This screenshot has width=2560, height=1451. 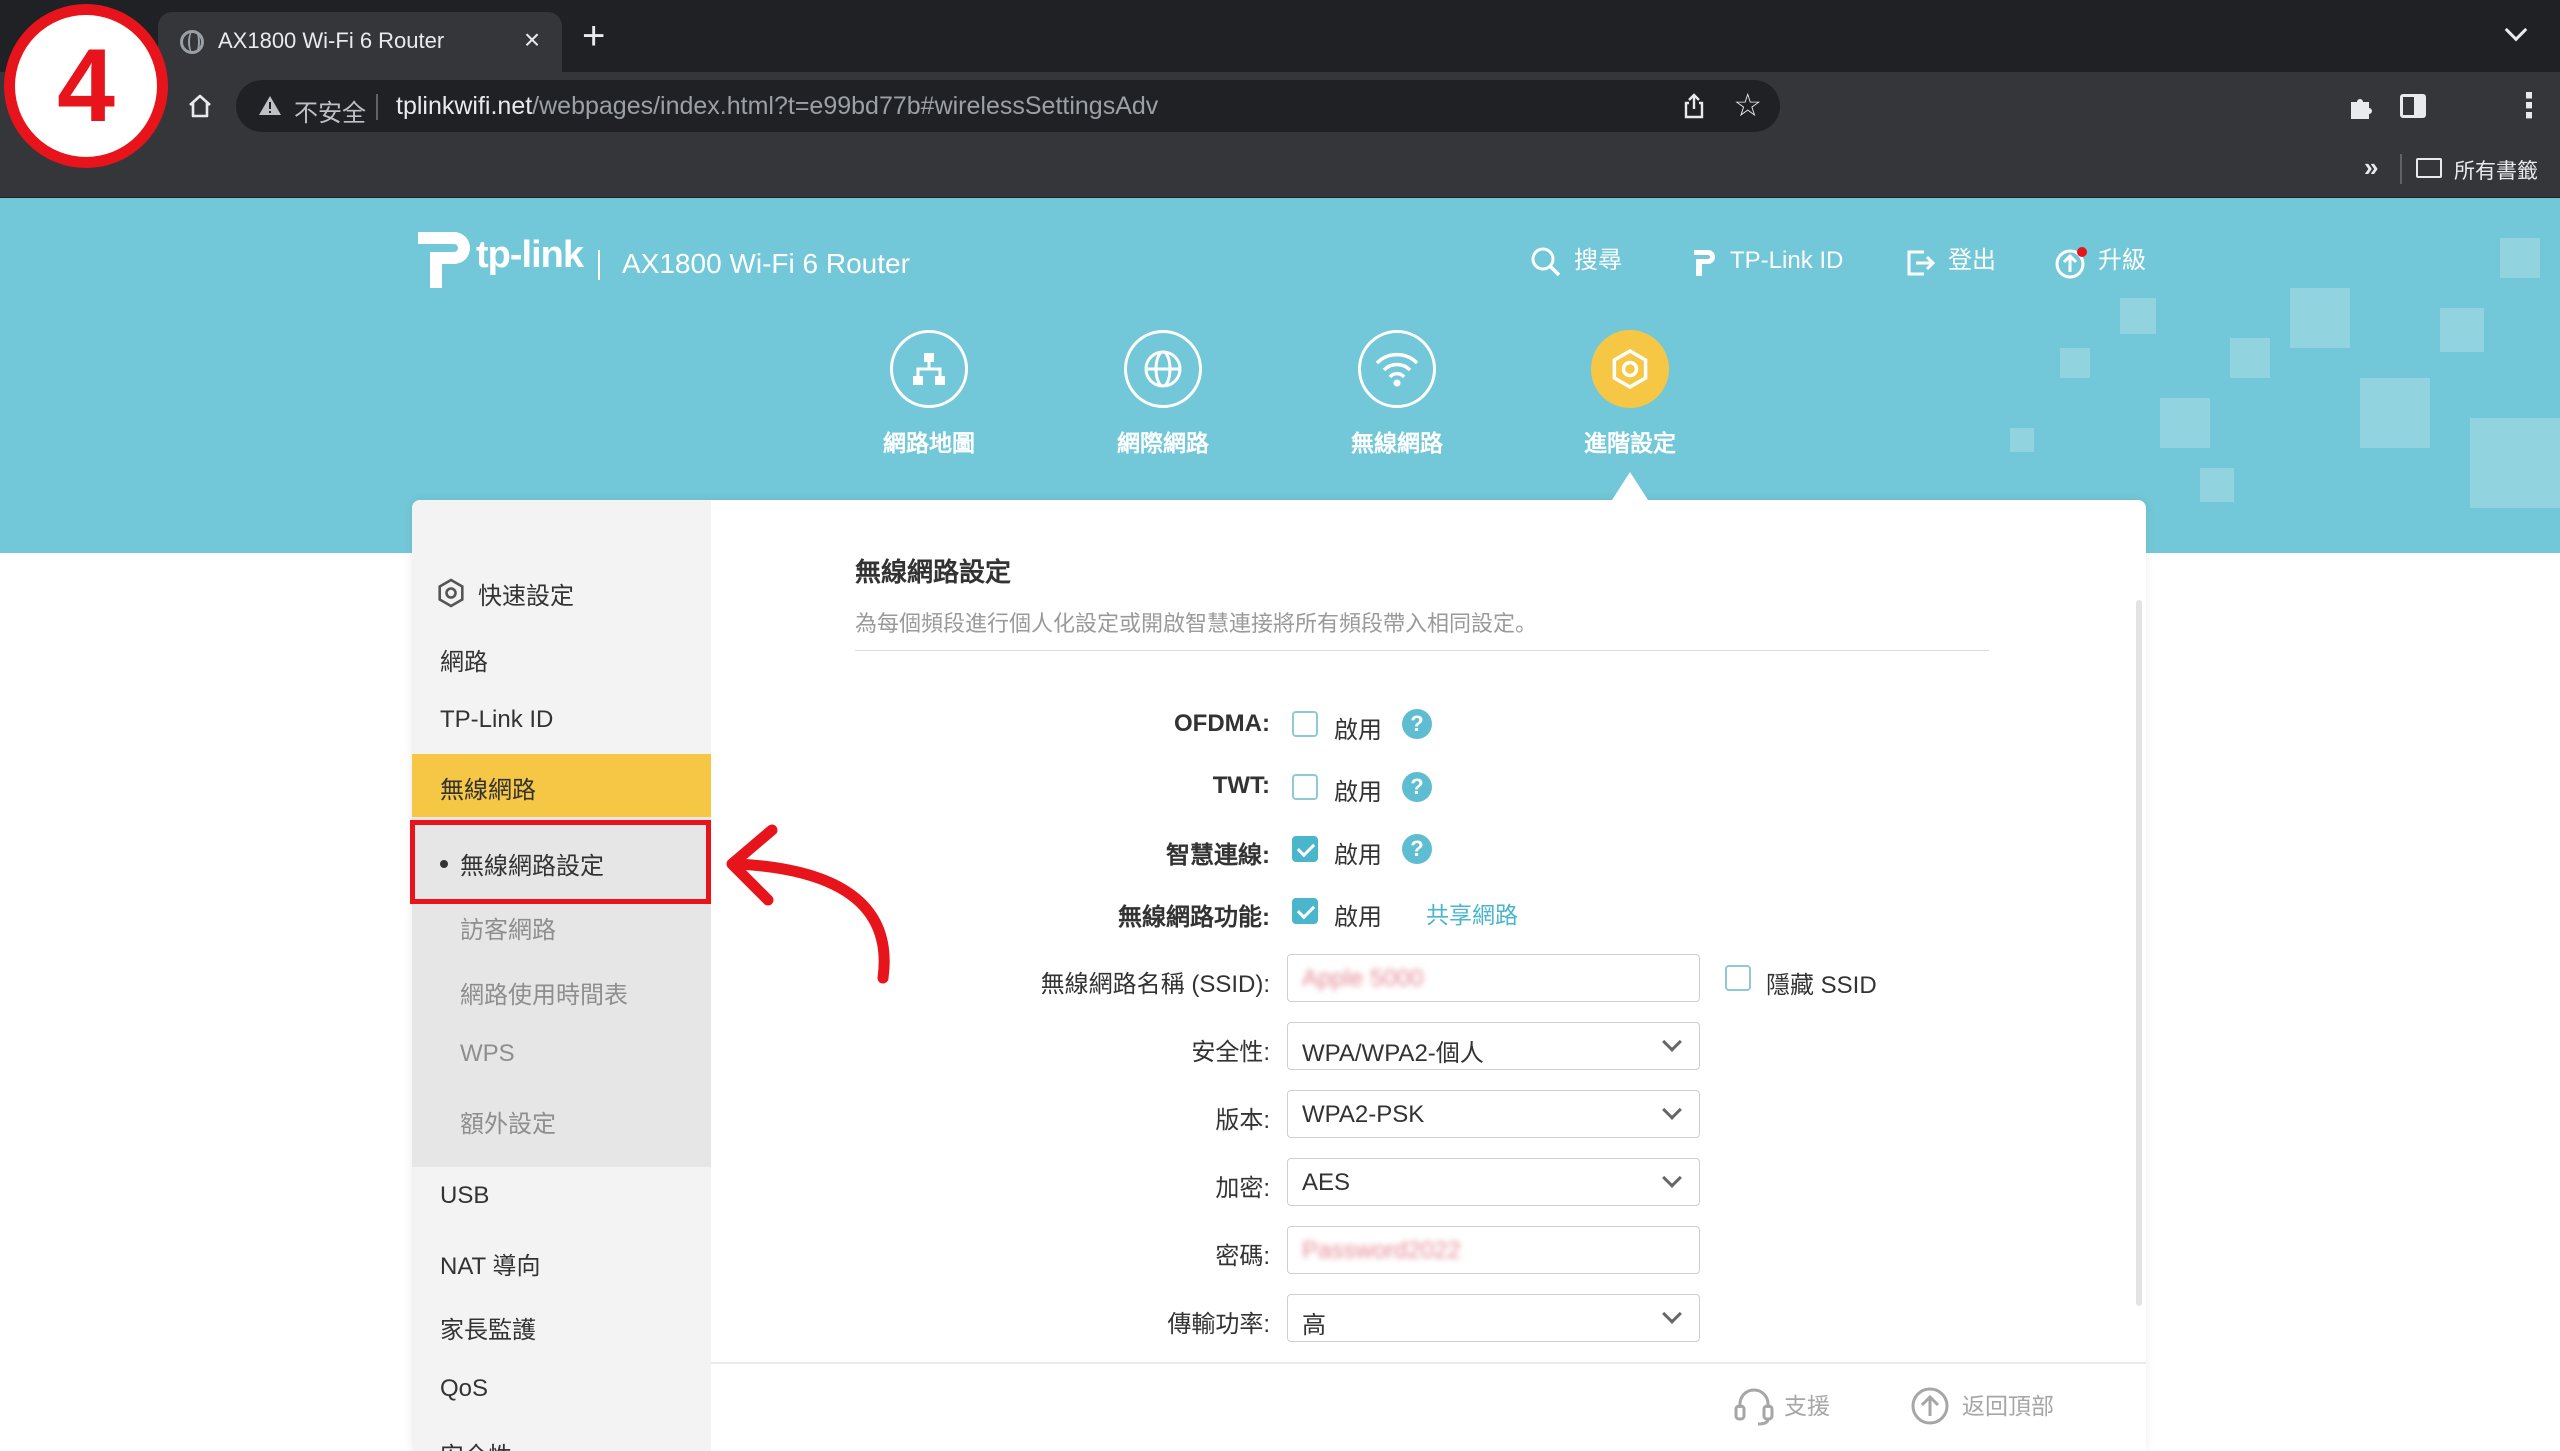 I want to click on nav-internet: 網際網路, so click(x=1163, y=394).